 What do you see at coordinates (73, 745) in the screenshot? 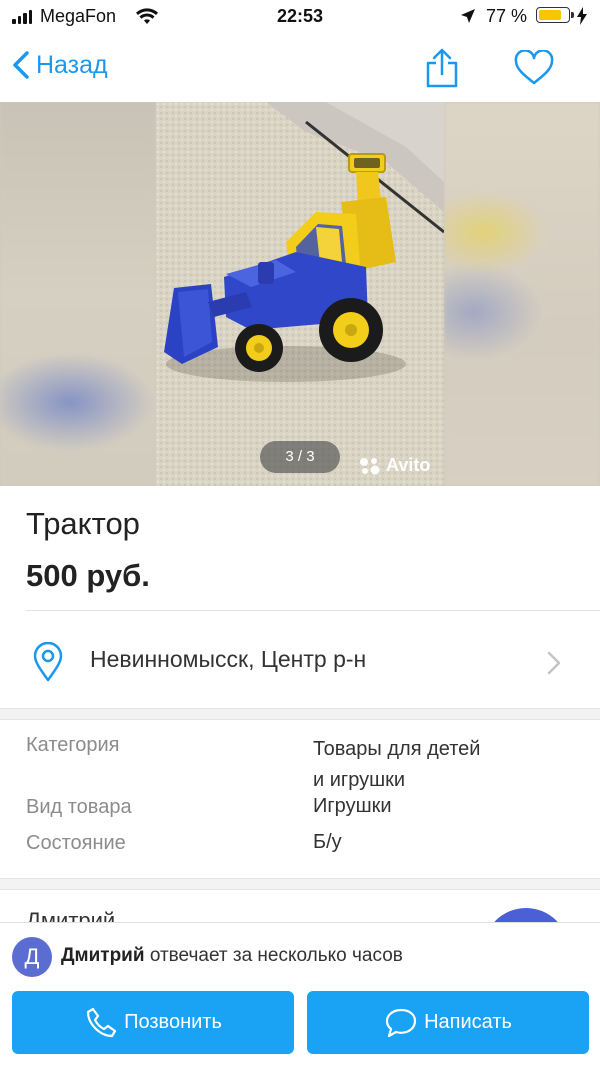
I see `param-label: Категория` at bounding box center [73, 745].